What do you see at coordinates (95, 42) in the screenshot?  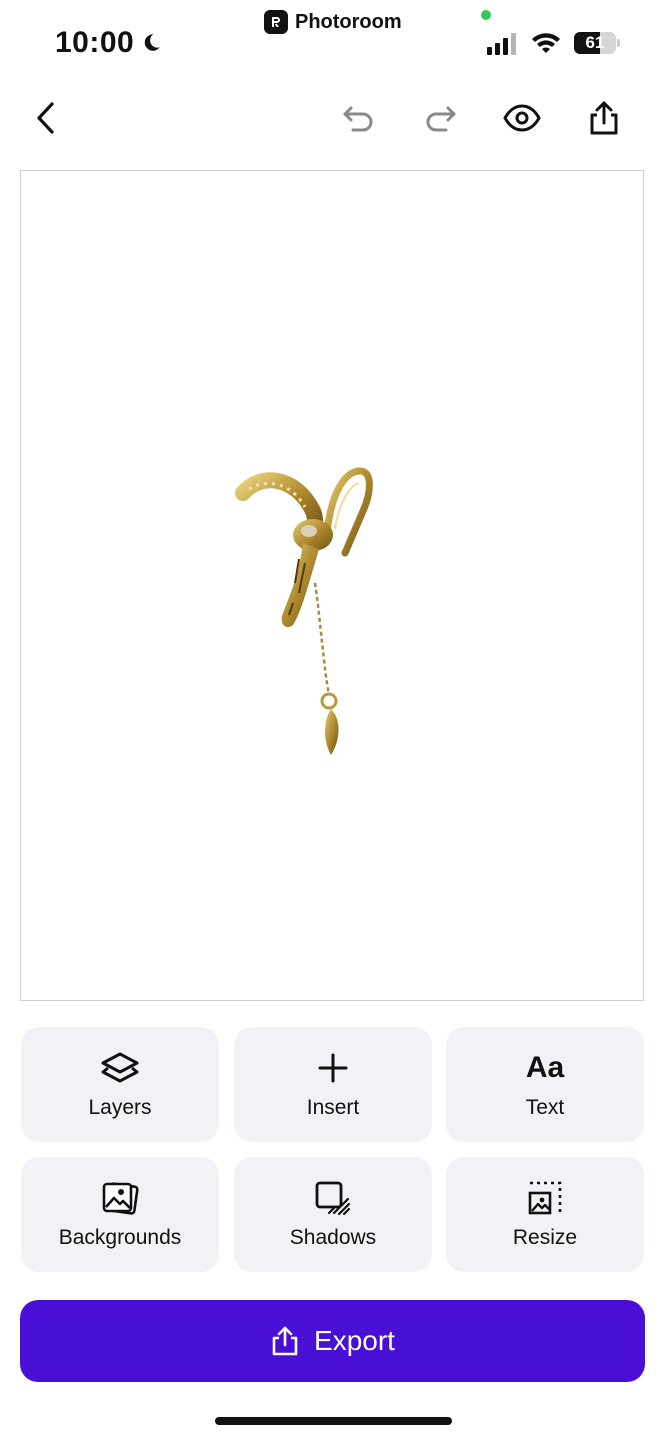 I see `time-text: 10:00` at bounding box center [95, 42].